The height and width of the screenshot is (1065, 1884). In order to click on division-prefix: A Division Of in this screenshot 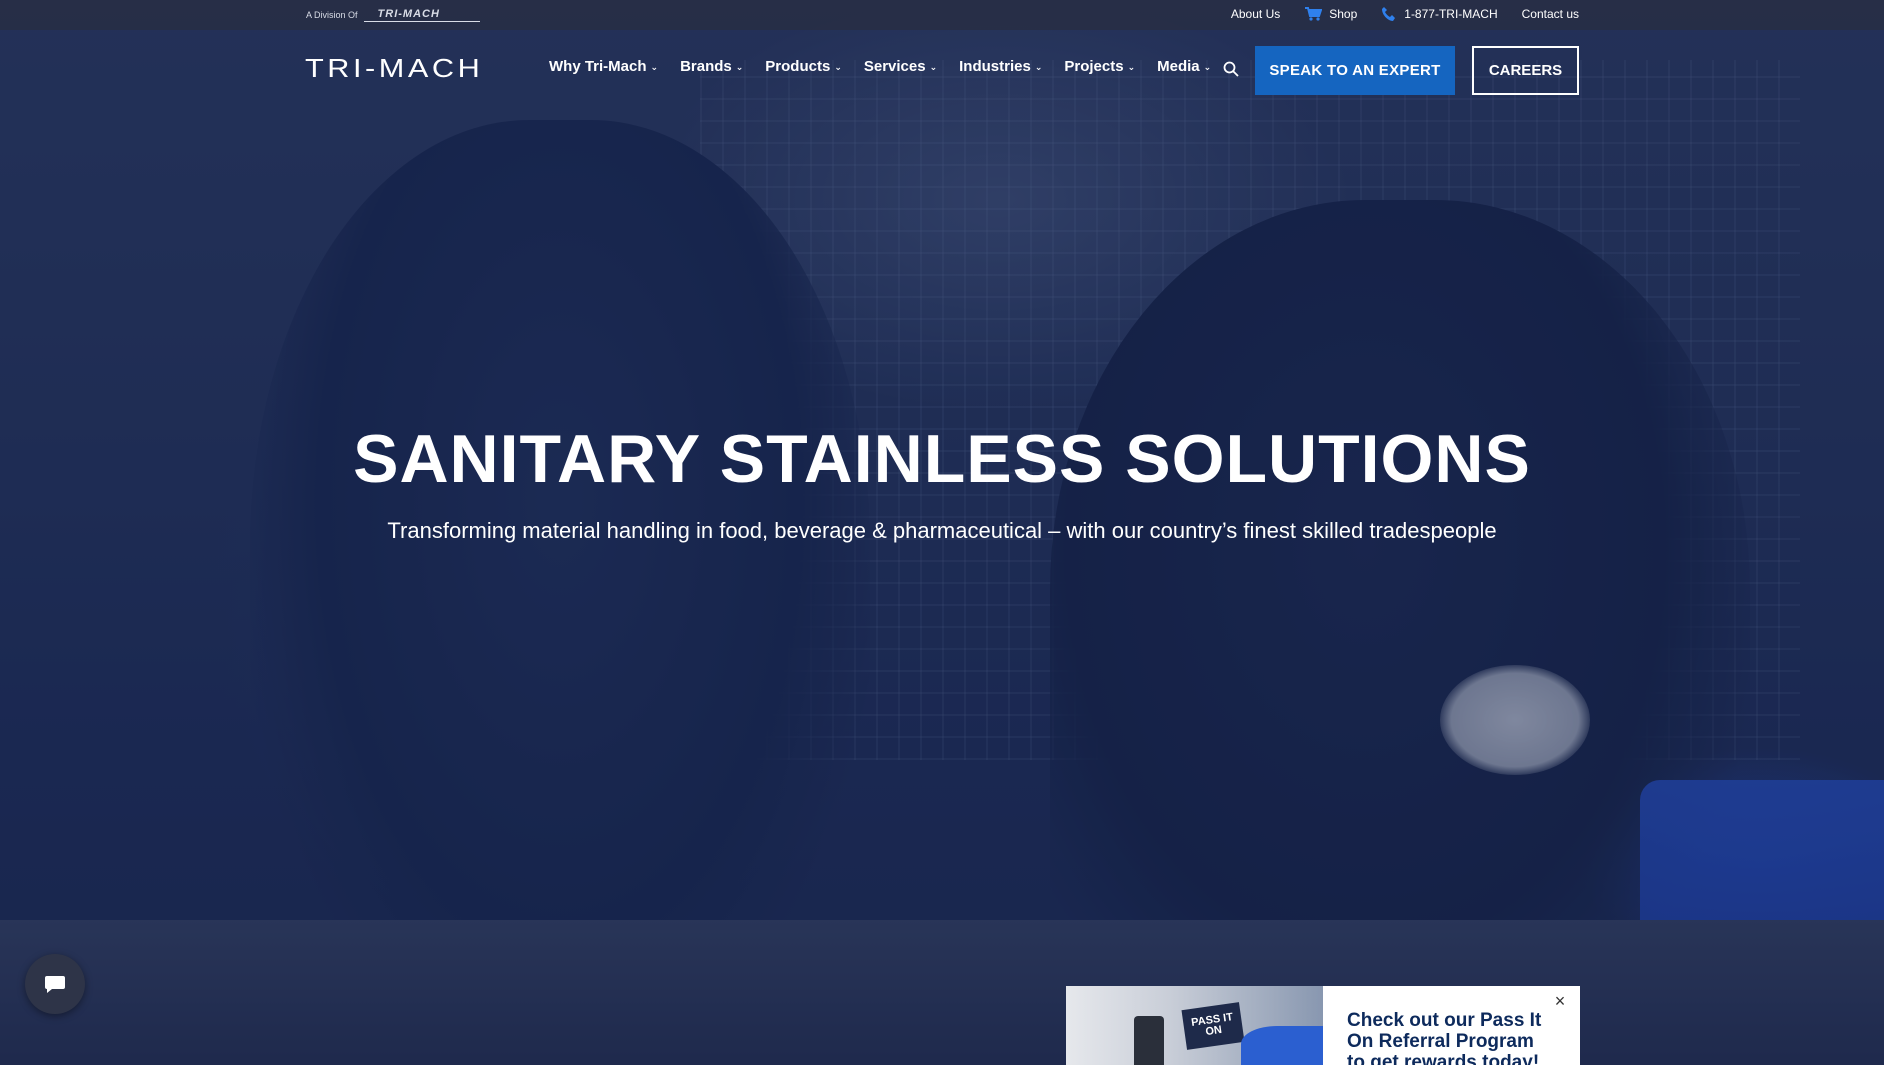, I will do `click(332, 15)`.